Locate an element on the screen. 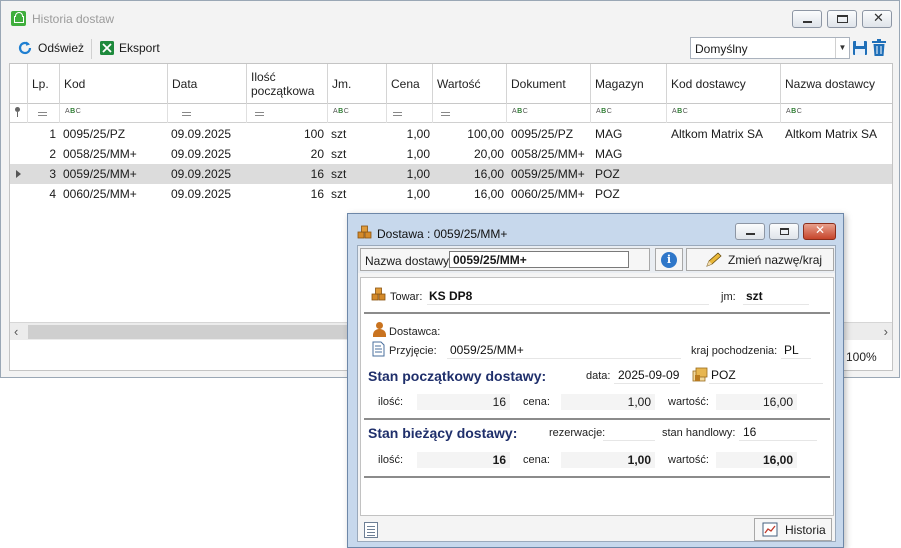 Image resolution: width=901 pixels, height=548 pixels. filter-ilosc is located at coordinates (287, 113).